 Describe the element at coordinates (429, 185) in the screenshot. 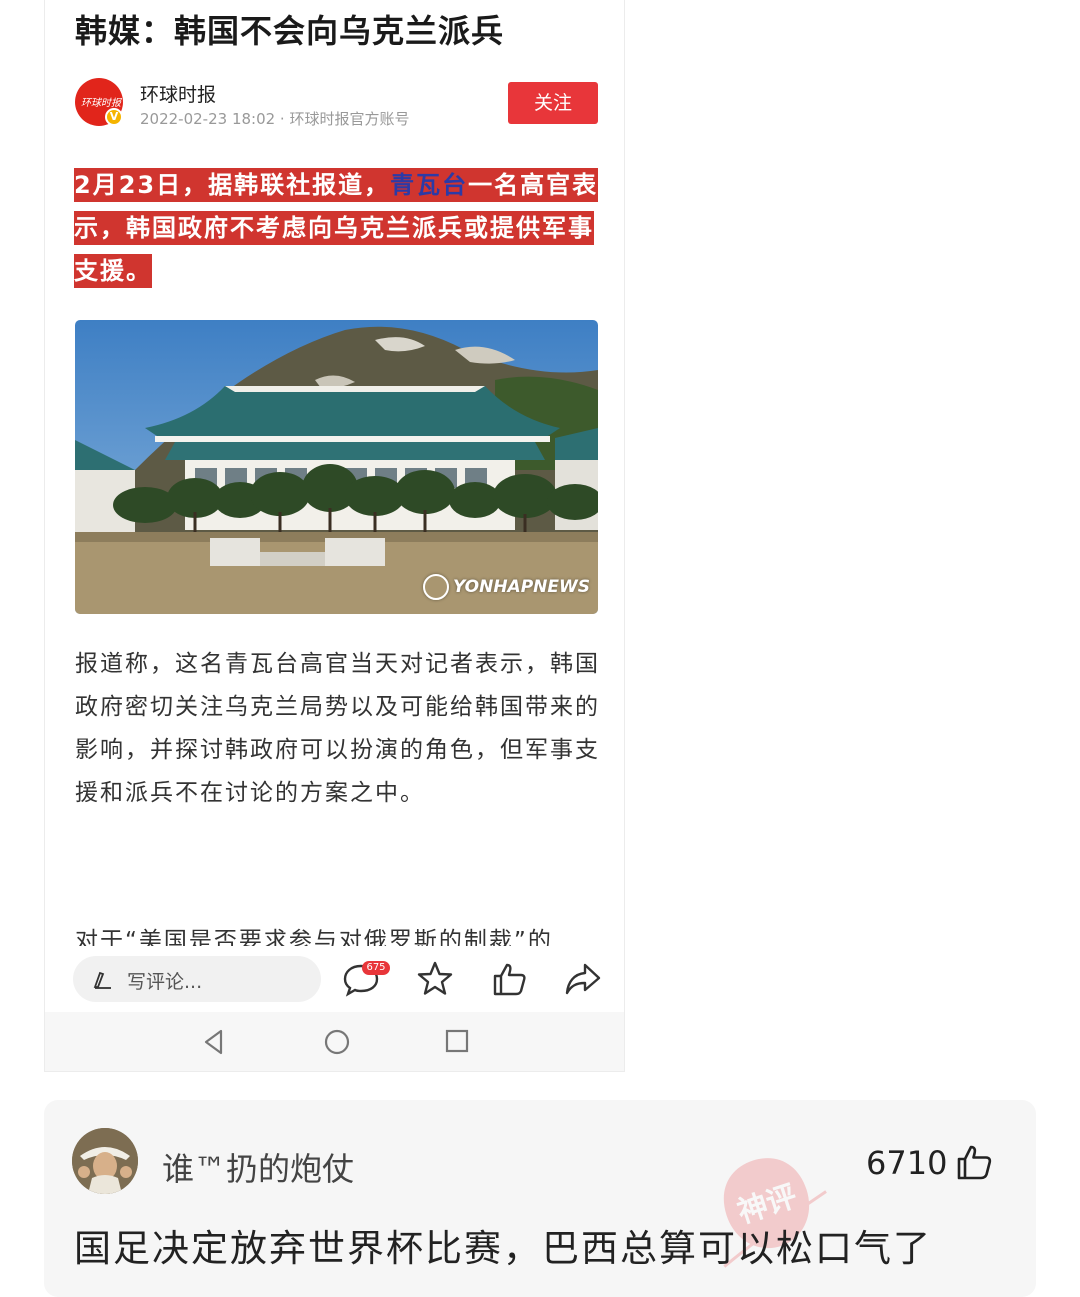

I see `lead-keyword: 青瓦台` at that location.